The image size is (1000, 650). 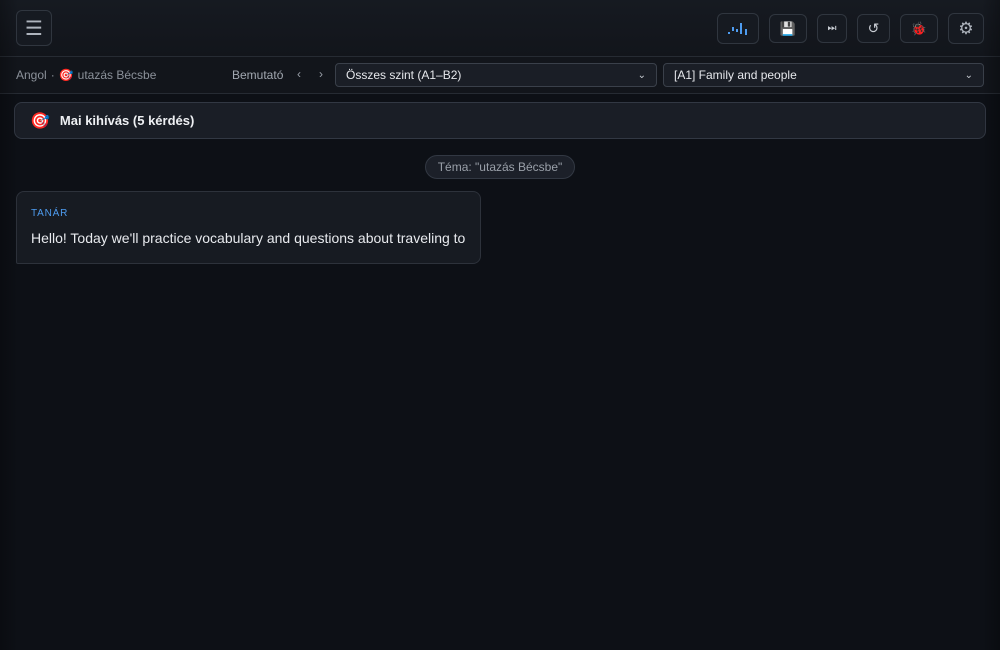 I want to click on message-role: TANÁR, so click(x=50, y=213).